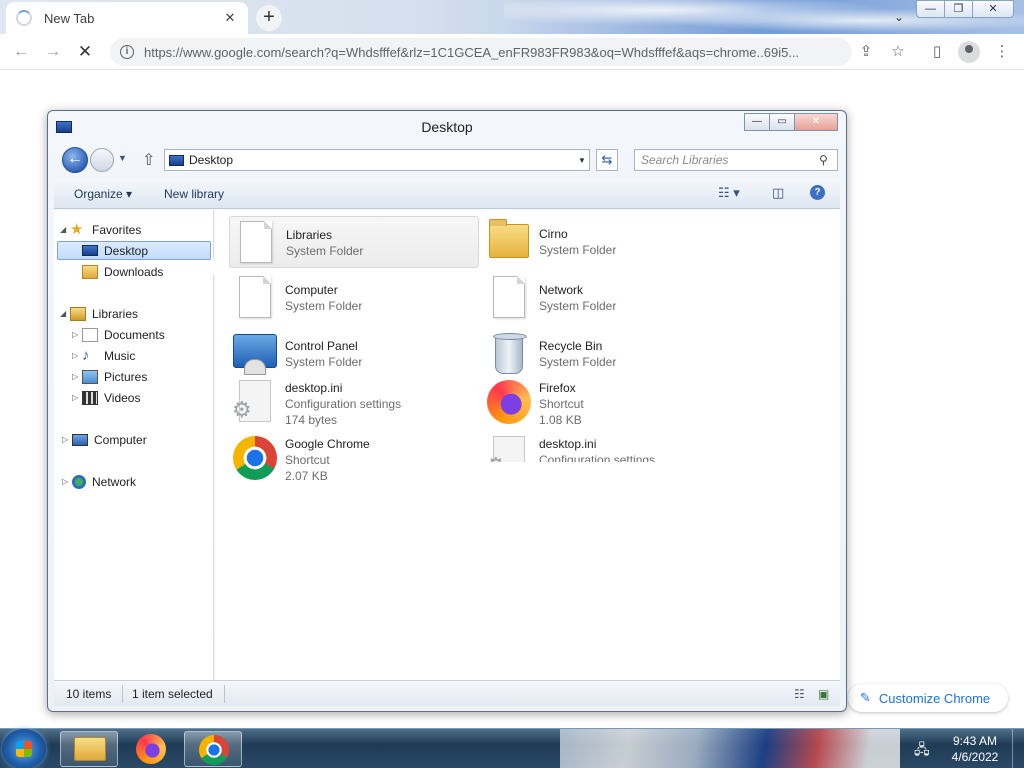 Image resolution: width=1024 pixels, height=768 pixels. What do you see at coordinates (53, 52) in the screenshot?
I see `forward-arrow-icon: →` at bounding box center [53, 52].